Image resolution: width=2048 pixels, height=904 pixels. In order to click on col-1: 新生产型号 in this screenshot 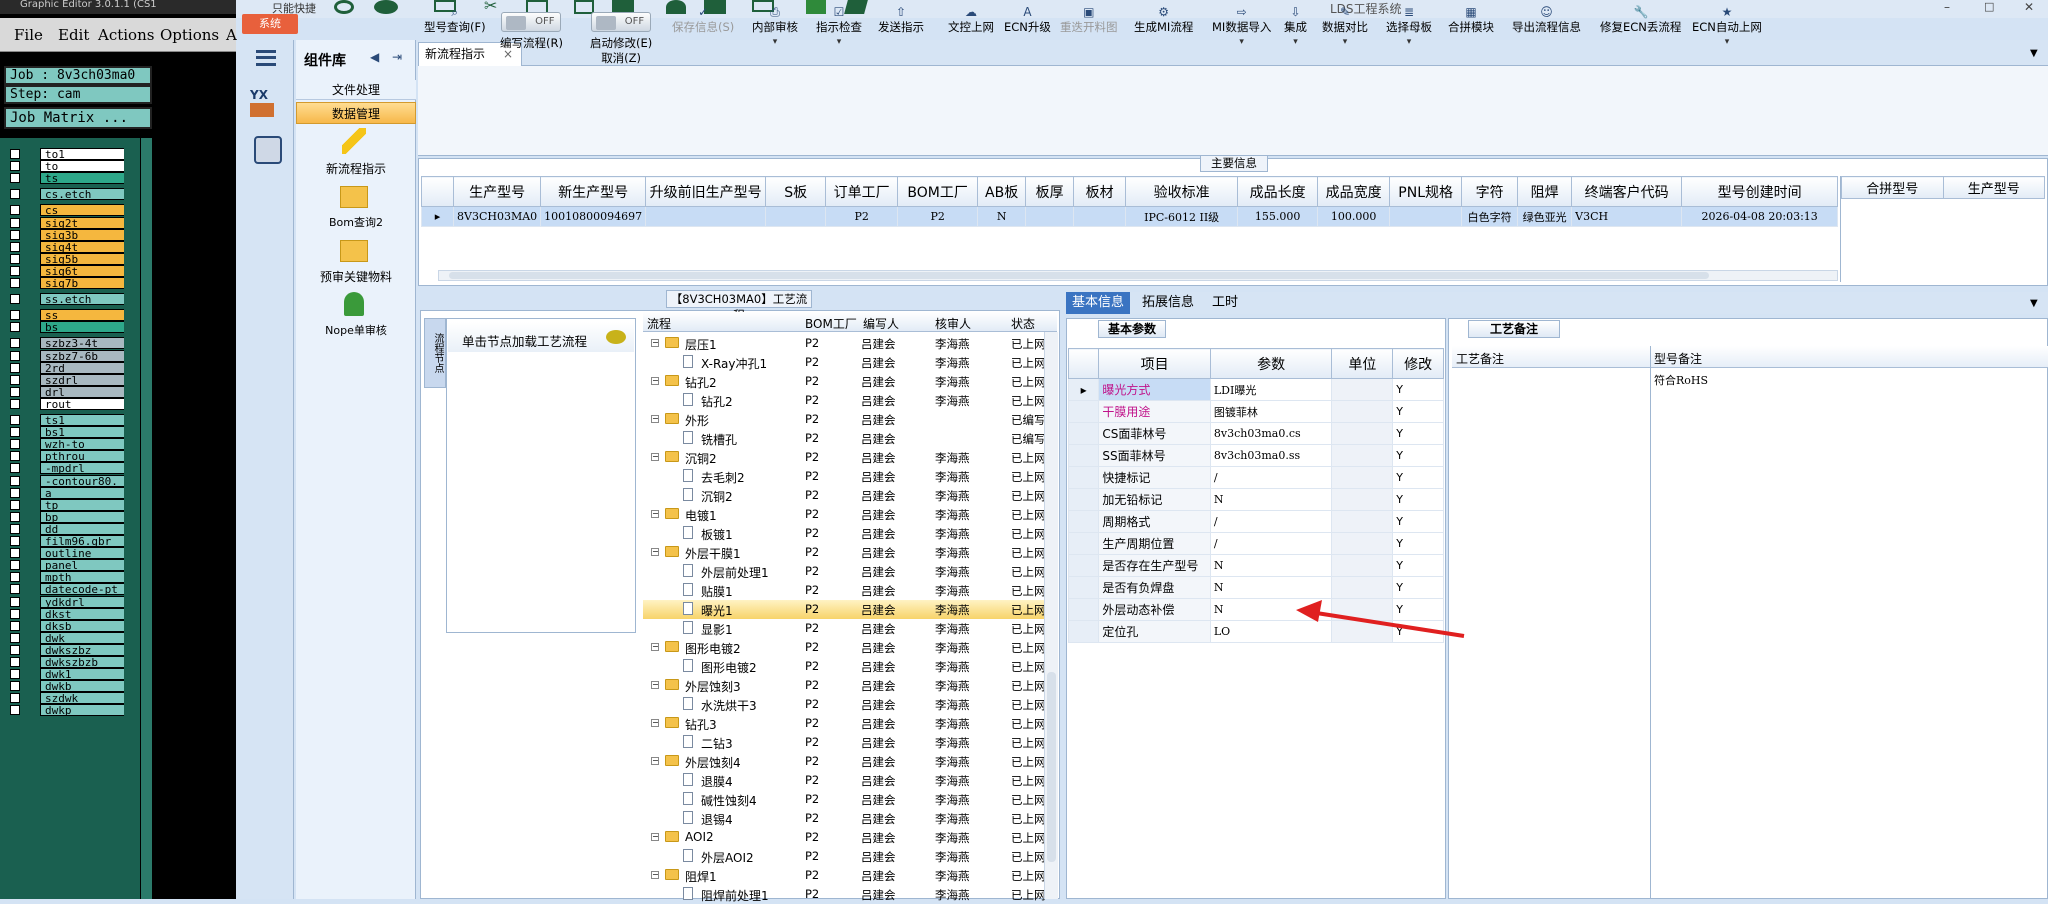, I will do `click(593, 191)`.